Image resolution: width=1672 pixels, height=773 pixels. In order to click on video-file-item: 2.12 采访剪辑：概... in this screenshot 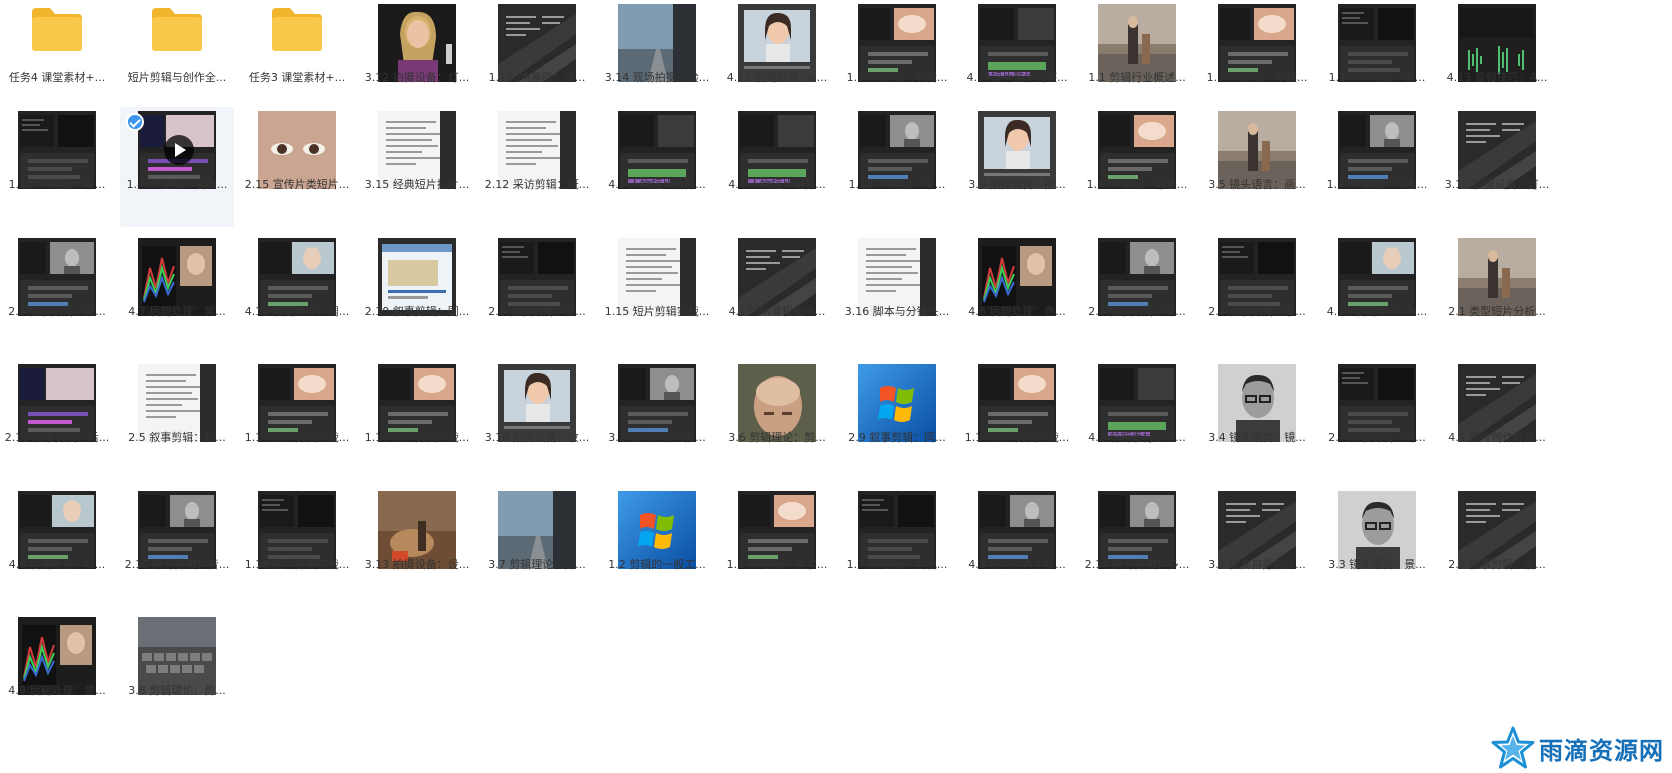, I will do `click(537, 167)`.